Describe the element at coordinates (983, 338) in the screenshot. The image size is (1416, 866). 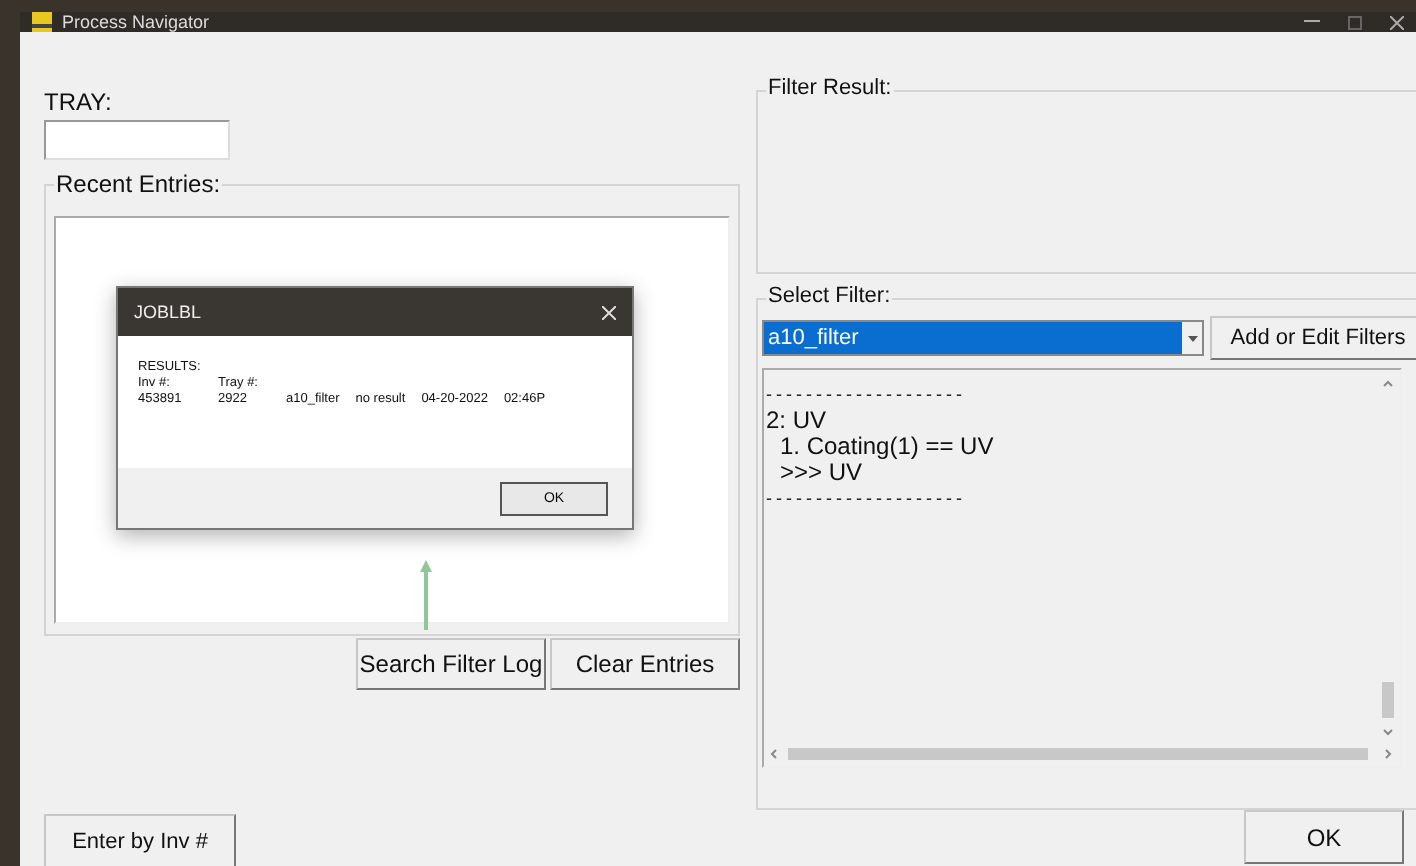
I see `filter-dropdown: a10_filter` at that location.